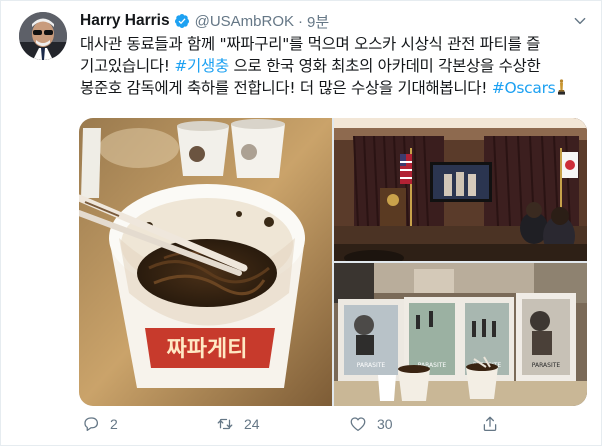 The image size is (602, 446). Describe the element at coordinates (207, 349) in the screenshot. I see `cup-label-text: 짜파게티` at that location.